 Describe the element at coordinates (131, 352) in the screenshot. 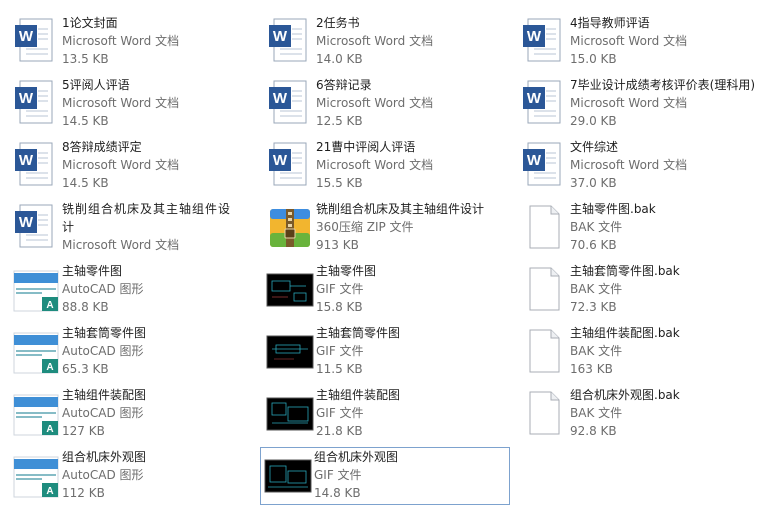

I see `file-item: A 主轴套筒零件图 AutoCAD 图形 65.3 KB` at that location.